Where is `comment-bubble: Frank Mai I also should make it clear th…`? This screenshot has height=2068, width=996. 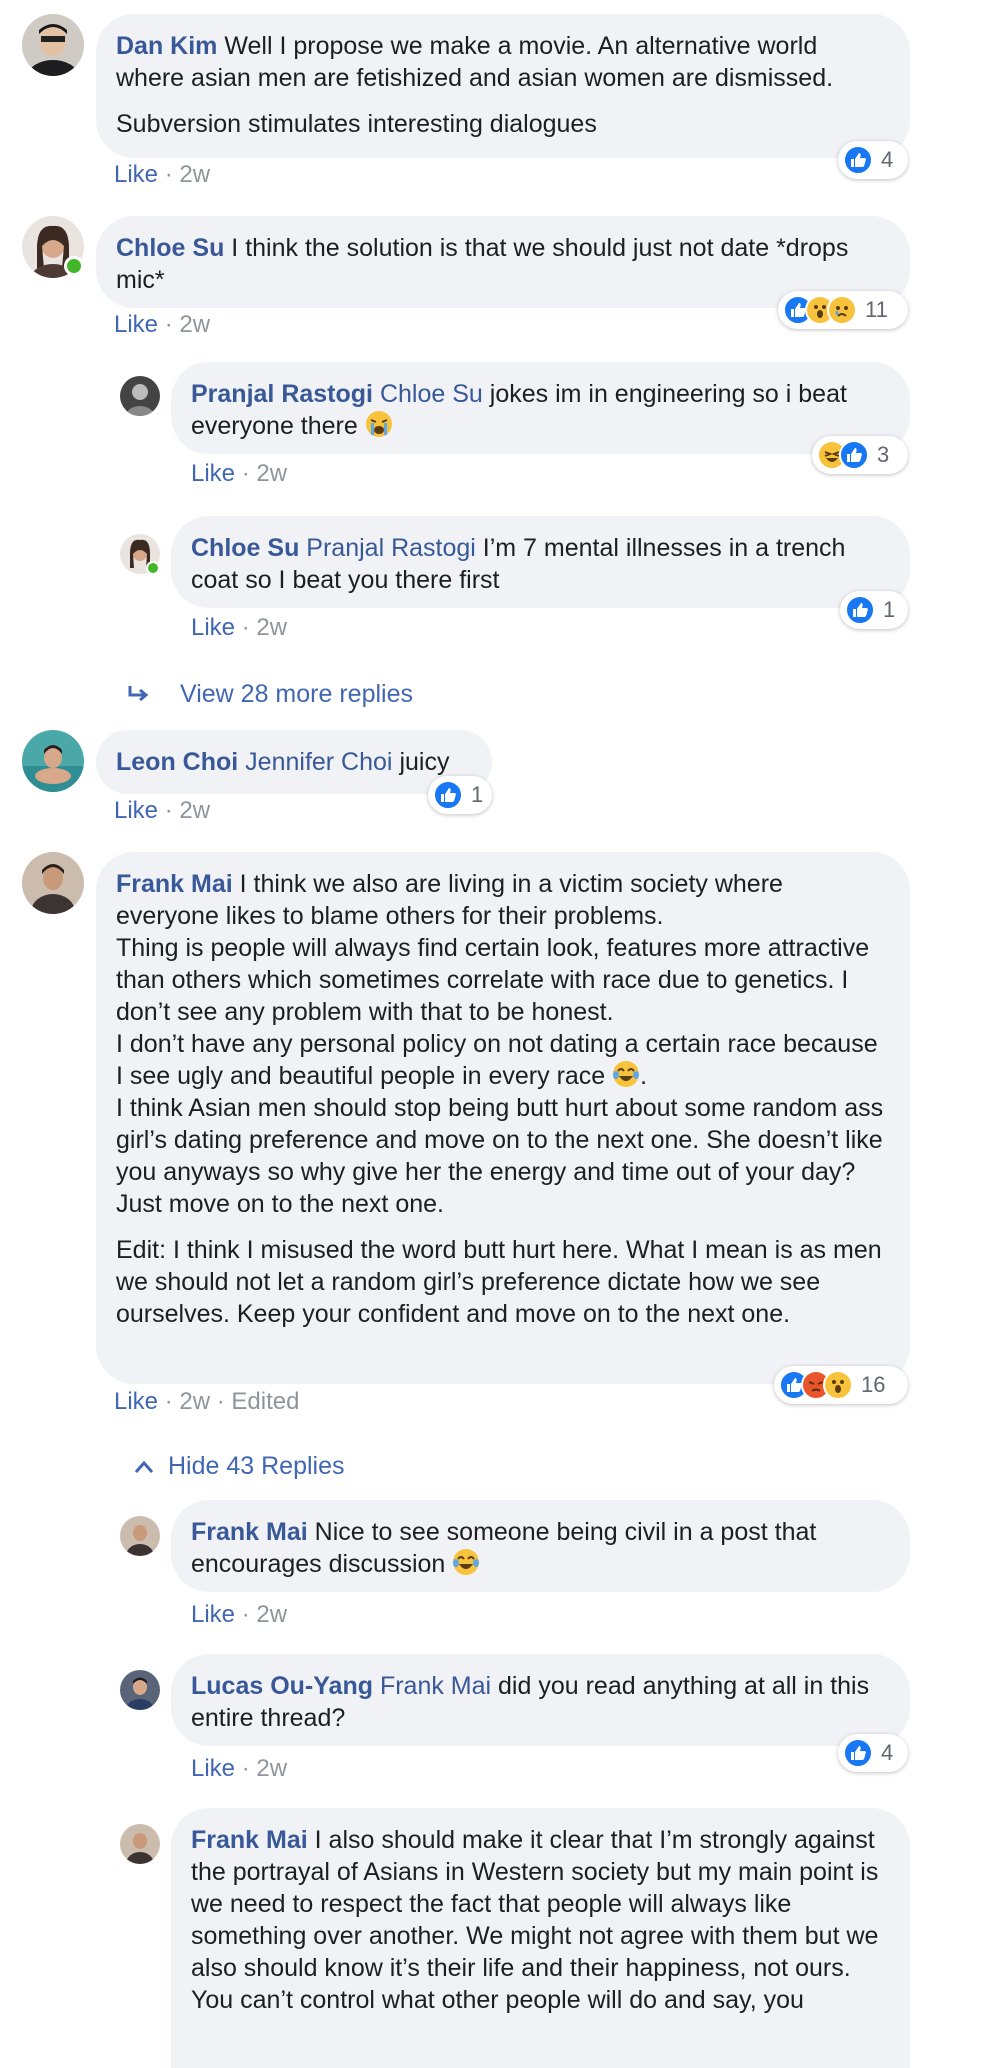
comment-bubble: Frank Mai I also should make it clear th… is located at coordinates (540, 1938).